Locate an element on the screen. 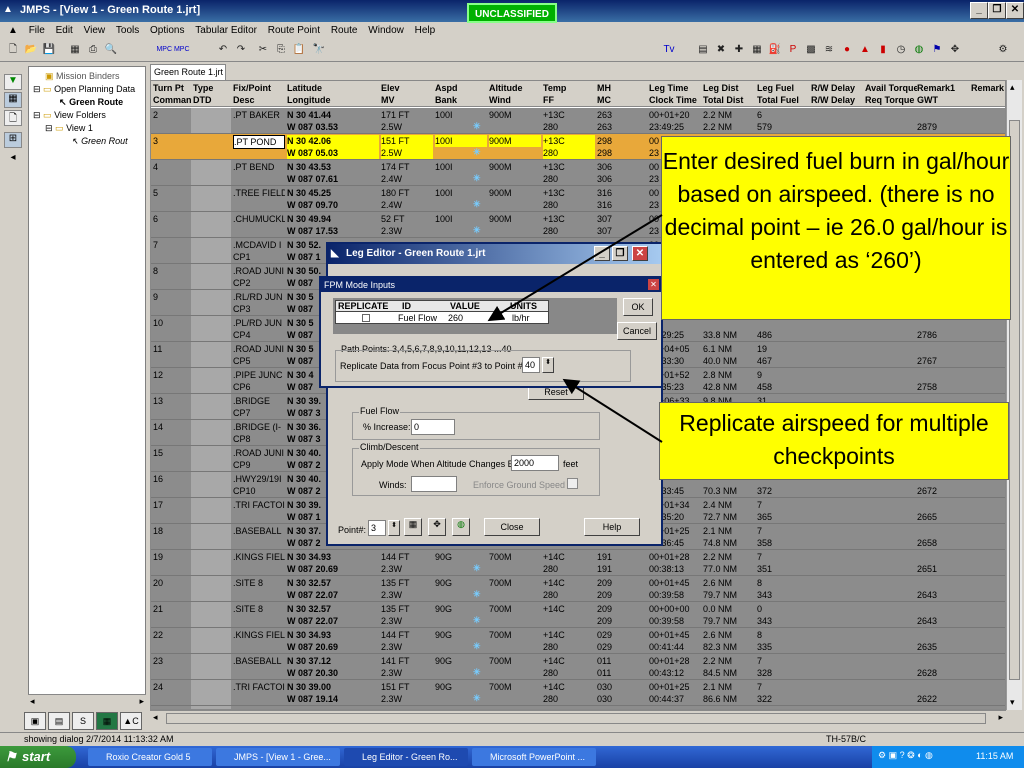 The height and width of the screenshot is (768, 1024). clock: 11:15 AM is located at coordinates (995, 756).